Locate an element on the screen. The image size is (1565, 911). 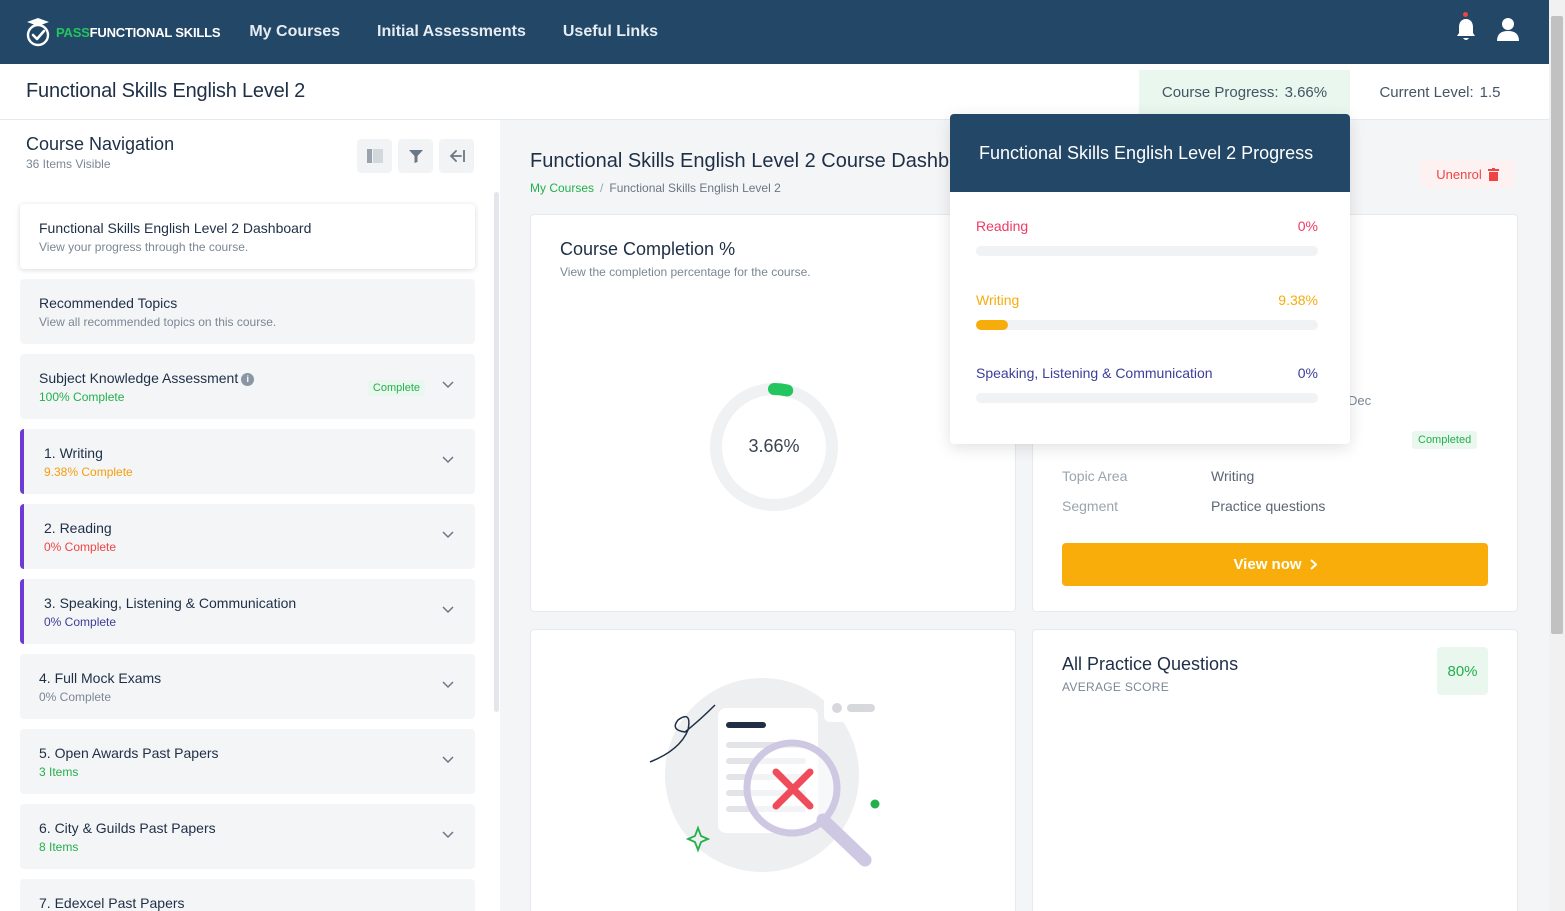
topic-area-value: Writing is located at coordinates (1233, 476).